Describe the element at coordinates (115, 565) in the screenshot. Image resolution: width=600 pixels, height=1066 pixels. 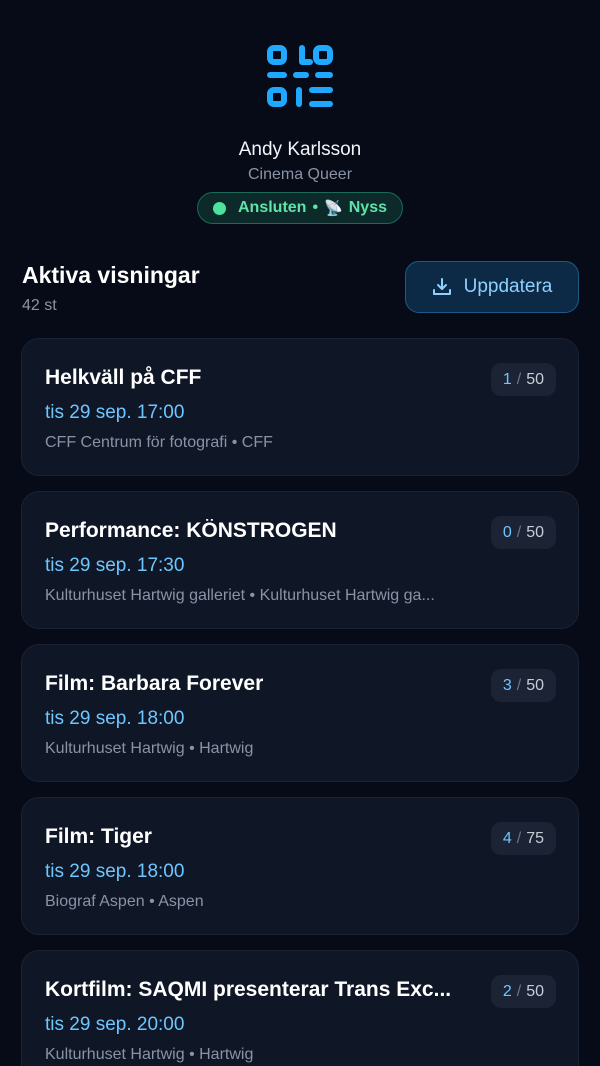
I see `event-time: tis 29 sep. 17:30` at that location.